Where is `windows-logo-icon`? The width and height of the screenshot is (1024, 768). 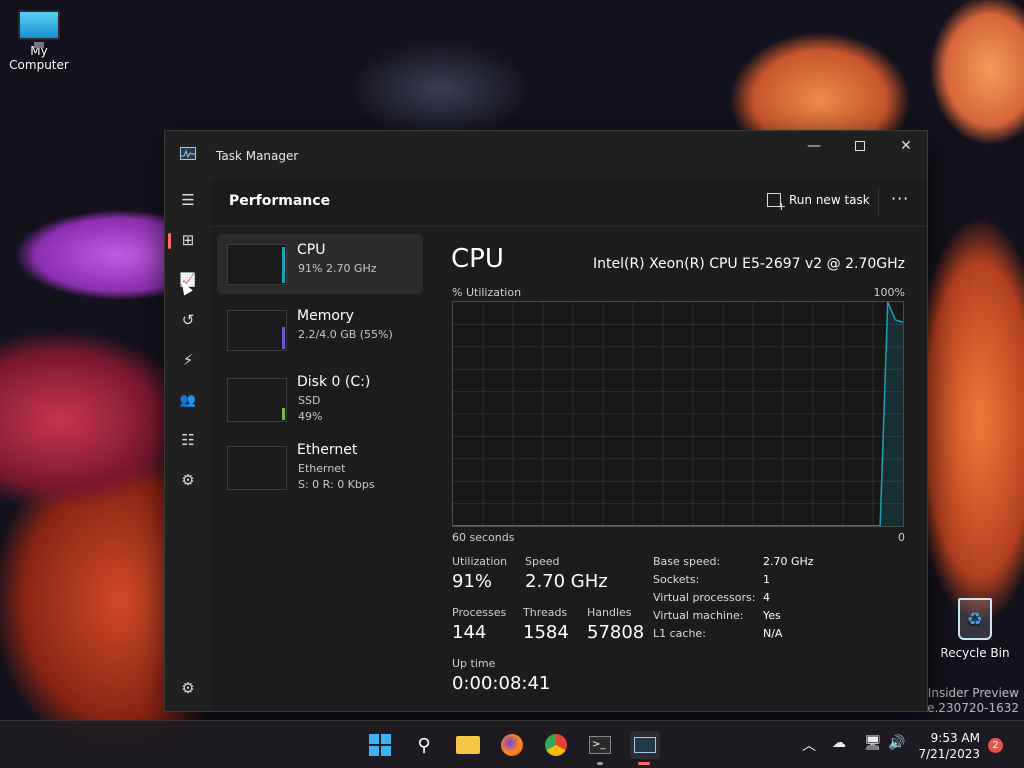 windows-logo-icon is located at coordinates (380, 745).